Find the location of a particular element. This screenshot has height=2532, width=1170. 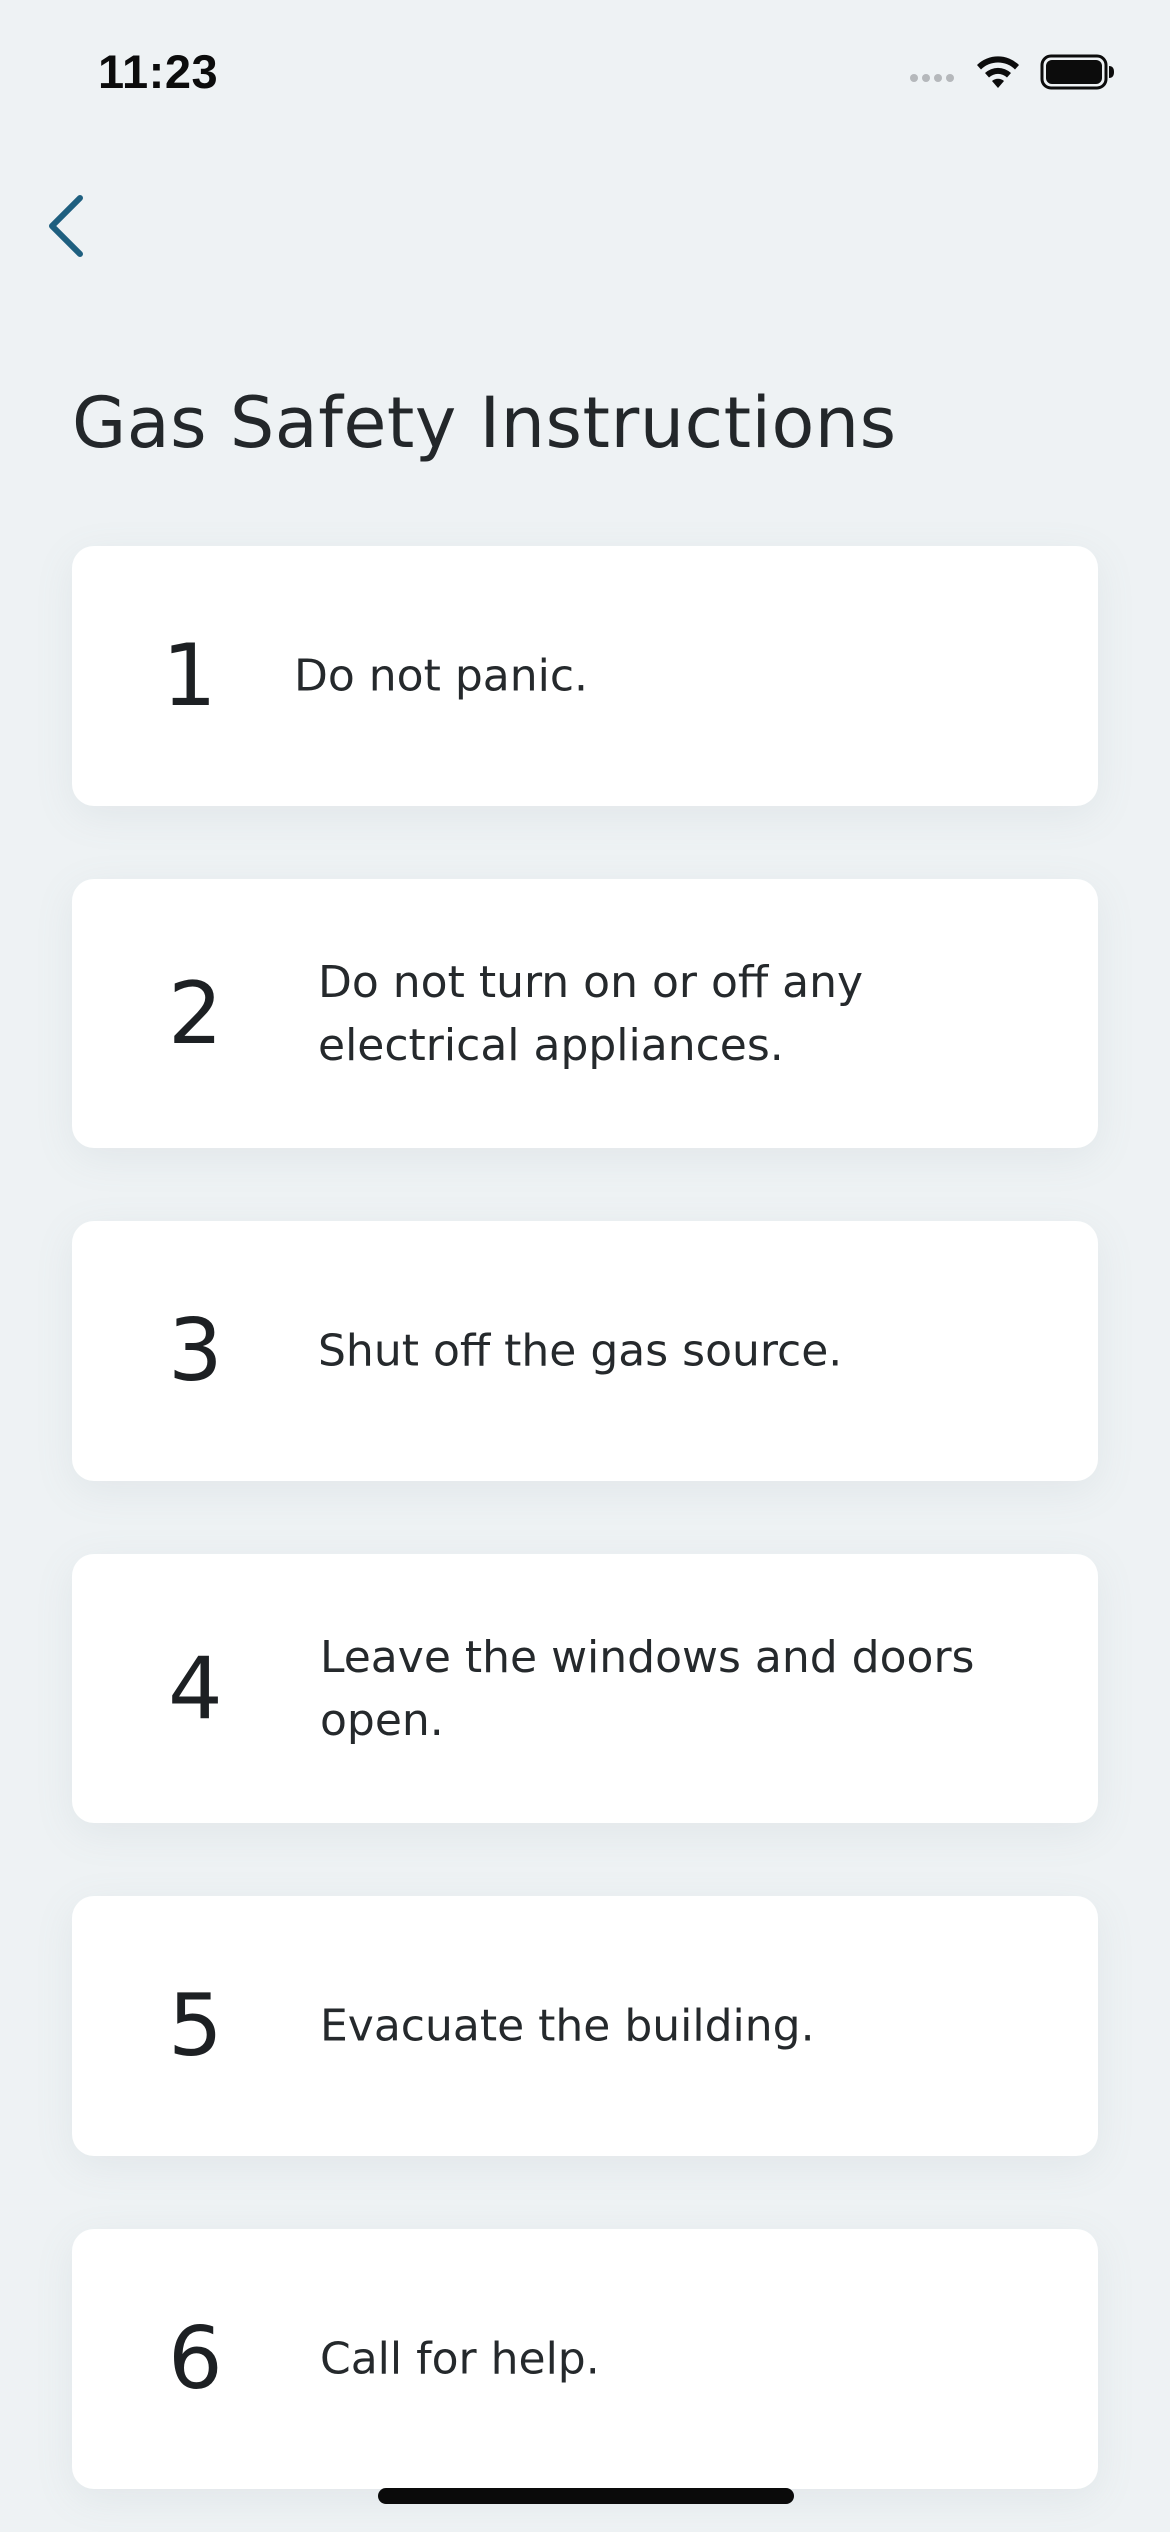

instruction-number: 2 is located at coordinates (195, 1013).